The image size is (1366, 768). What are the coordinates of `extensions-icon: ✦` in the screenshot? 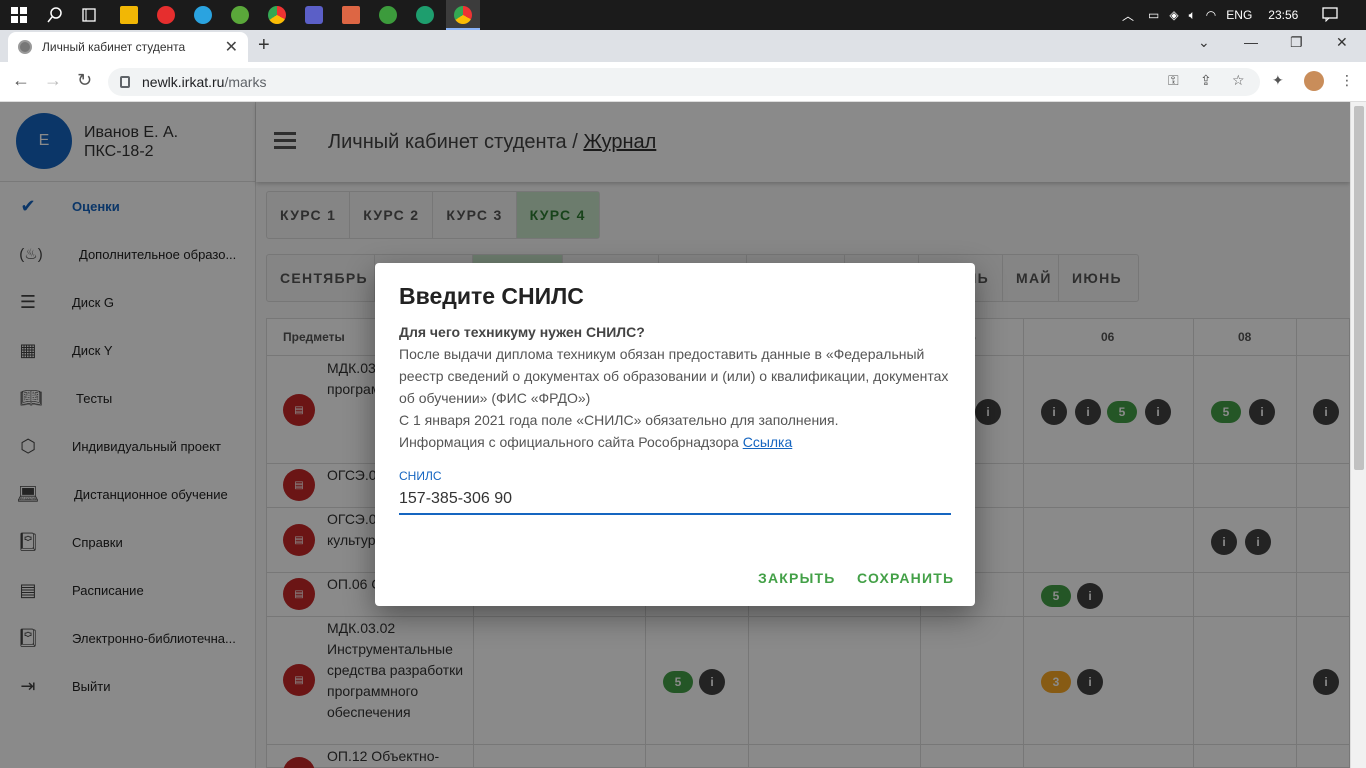 It's located at (1278, 80).